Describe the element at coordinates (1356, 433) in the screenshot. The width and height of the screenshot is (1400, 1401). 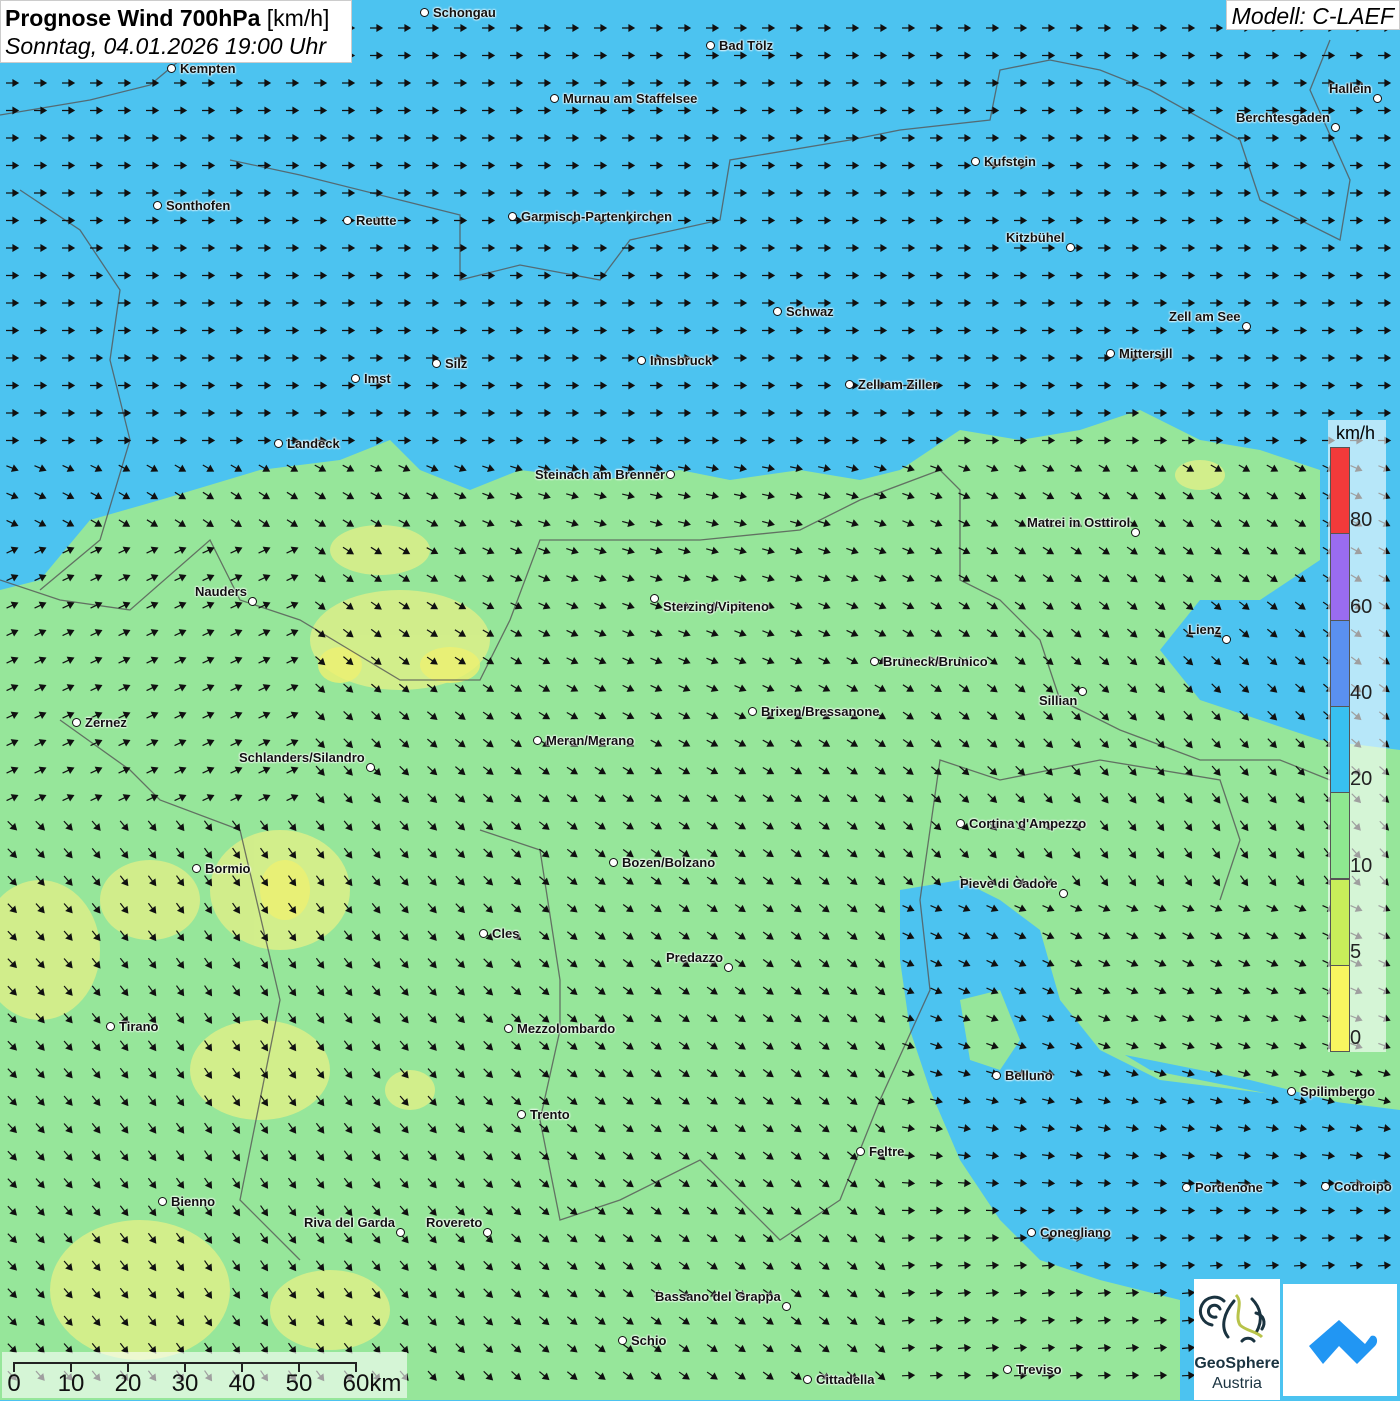
I see `legend-unit: km/h` at that location.